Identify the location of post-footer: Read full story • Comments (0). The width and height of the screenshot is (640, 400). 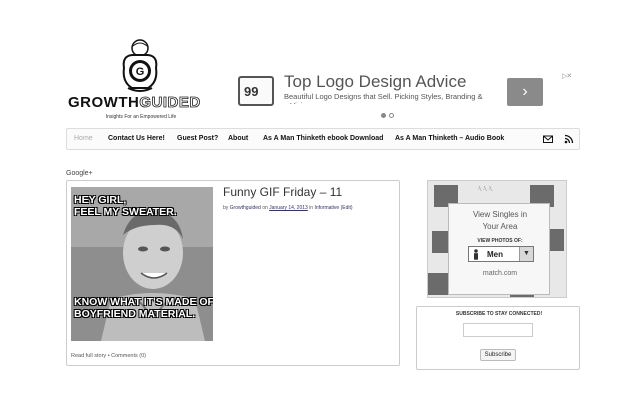
(108, 356).